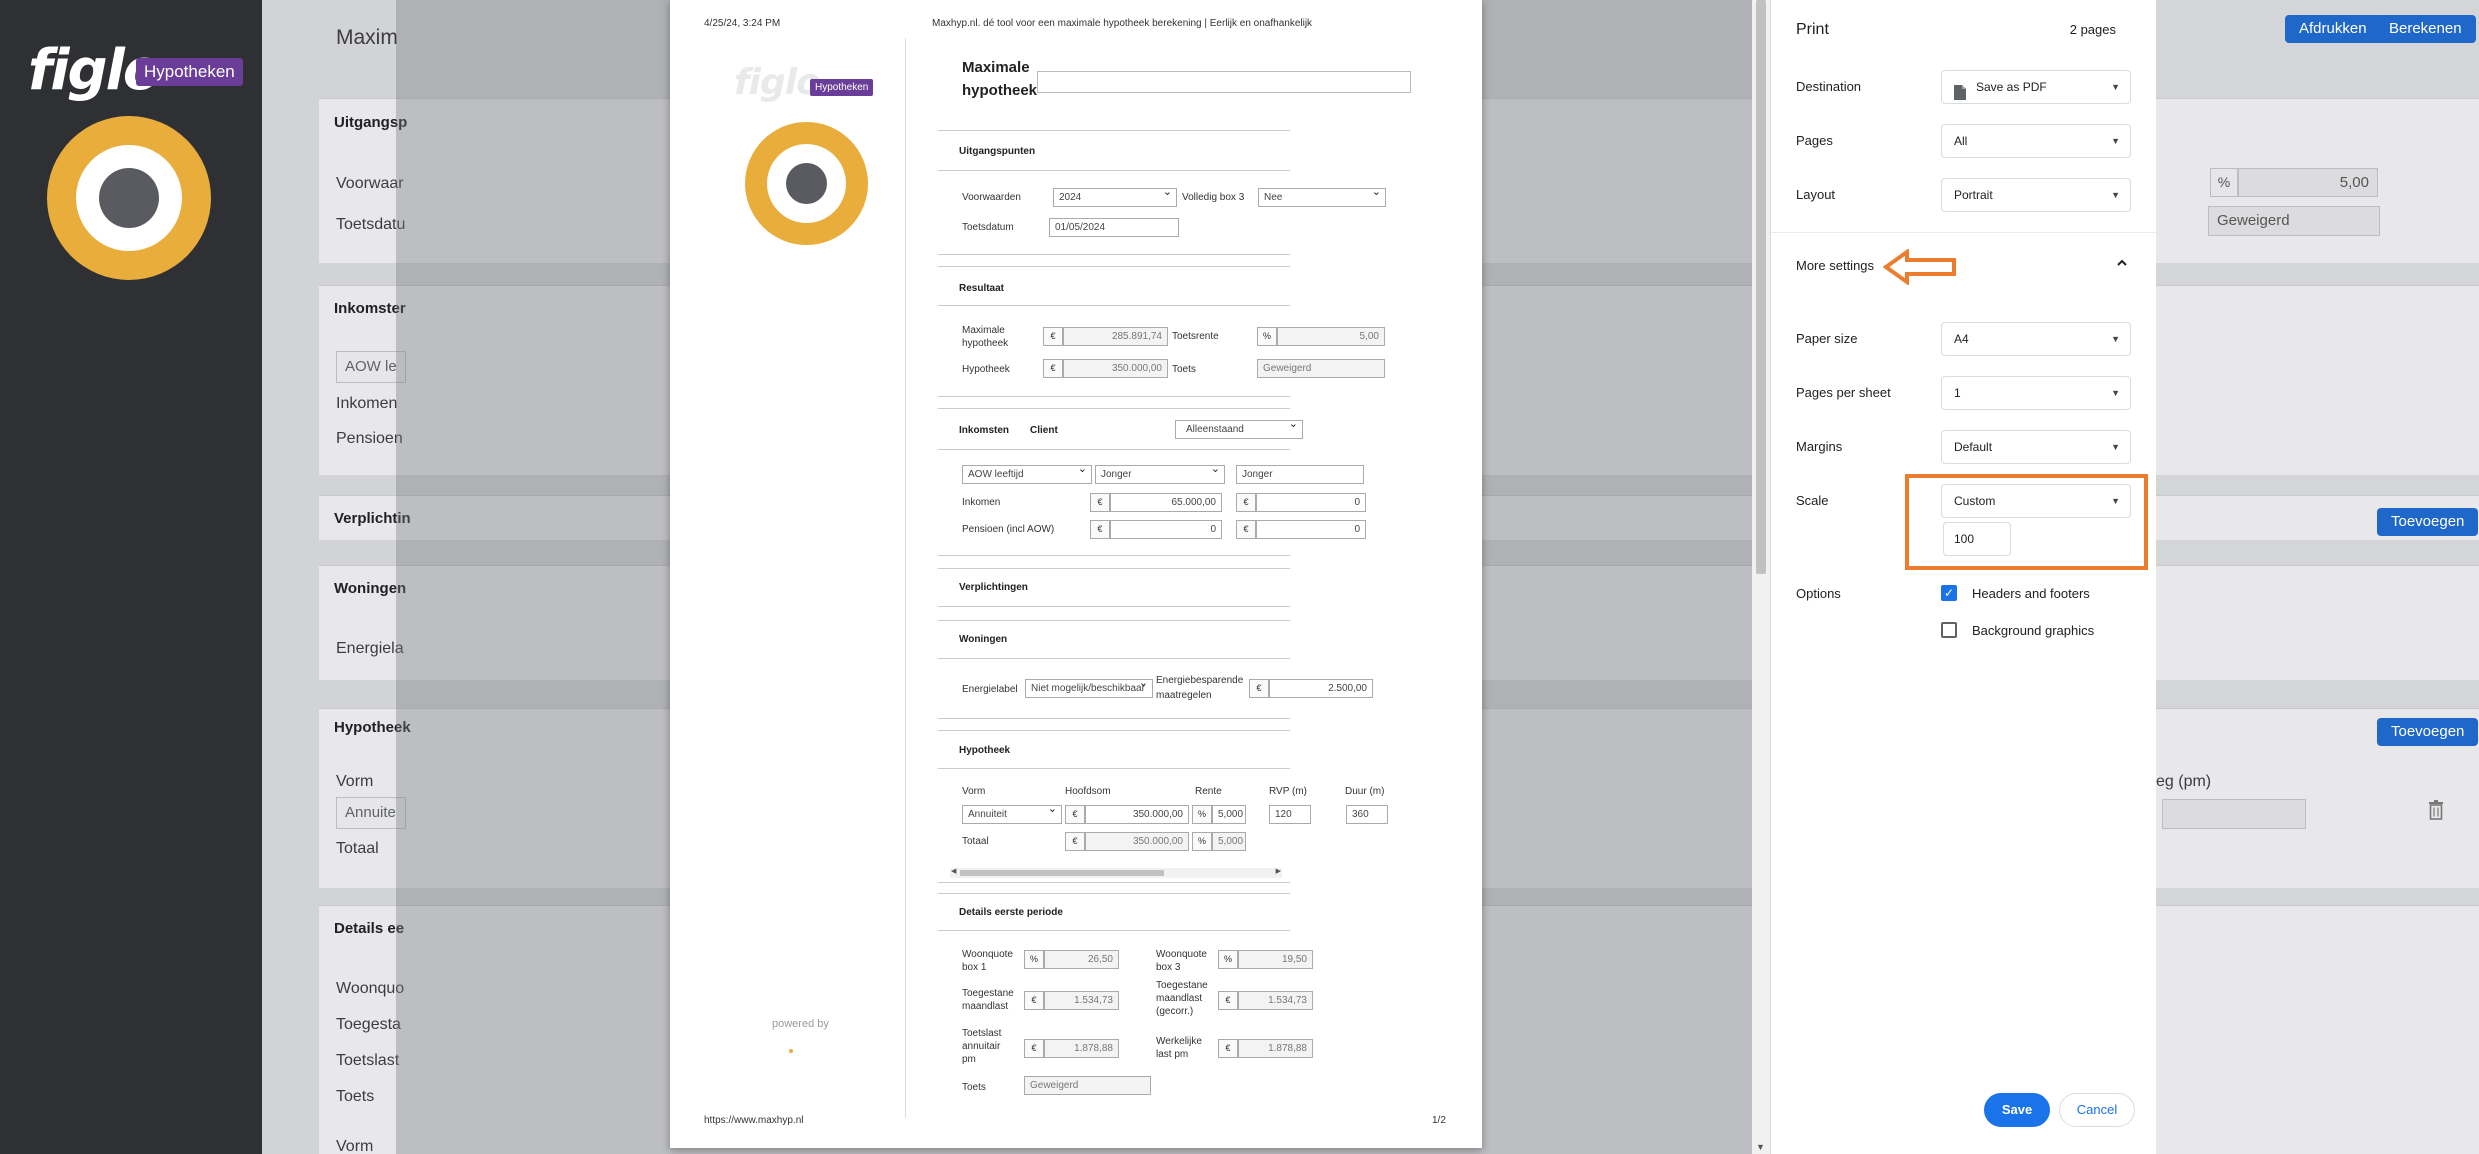  Describe the element at coordinates (368, 1024) in the screenshot. I see `label: Toegesta` at that location.